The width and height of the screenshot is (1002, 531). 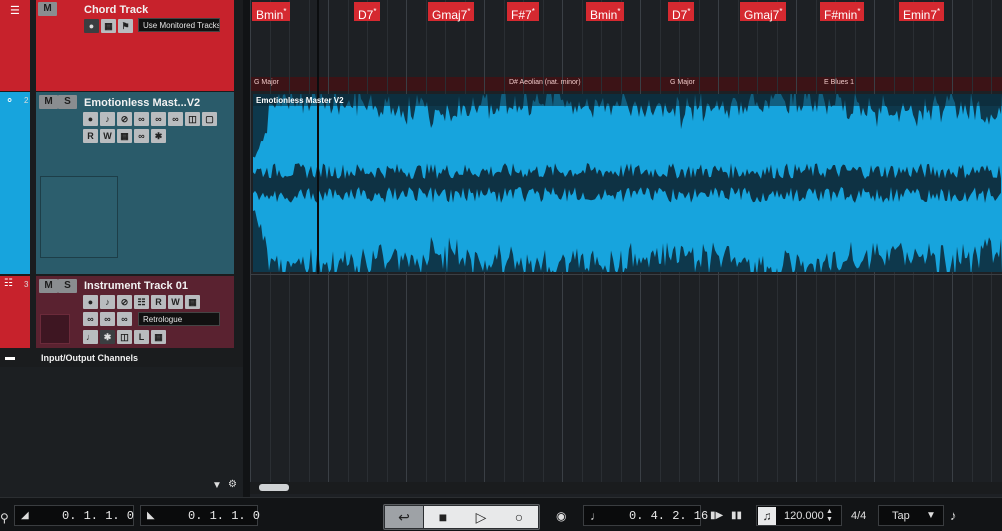 I want to click on tempo-value: 120.000, so click(x=804, y=516).